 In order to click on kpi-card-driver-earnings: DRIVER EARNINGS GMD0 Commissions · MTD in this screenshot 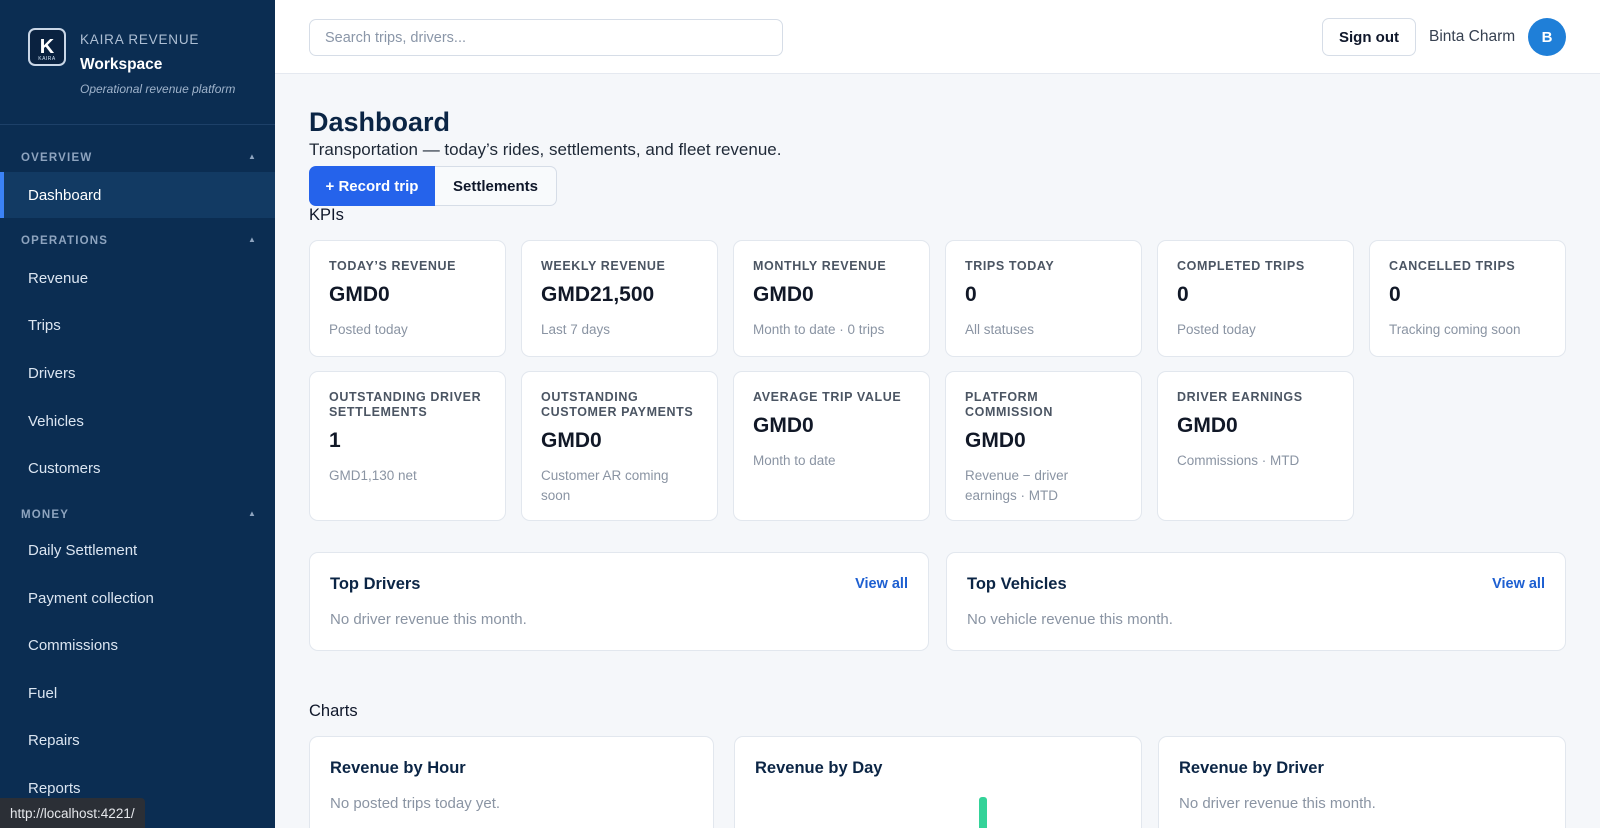, I will do `click(1255, 446)`.